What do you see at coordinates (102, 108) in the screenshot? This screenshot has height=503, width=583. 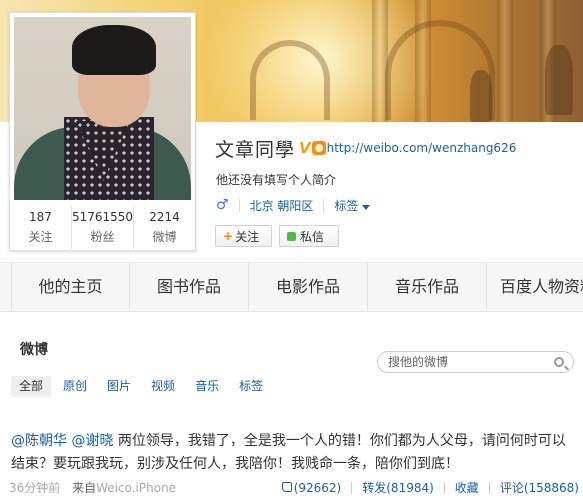 I see `avatar` at bounding box center [102, 108].